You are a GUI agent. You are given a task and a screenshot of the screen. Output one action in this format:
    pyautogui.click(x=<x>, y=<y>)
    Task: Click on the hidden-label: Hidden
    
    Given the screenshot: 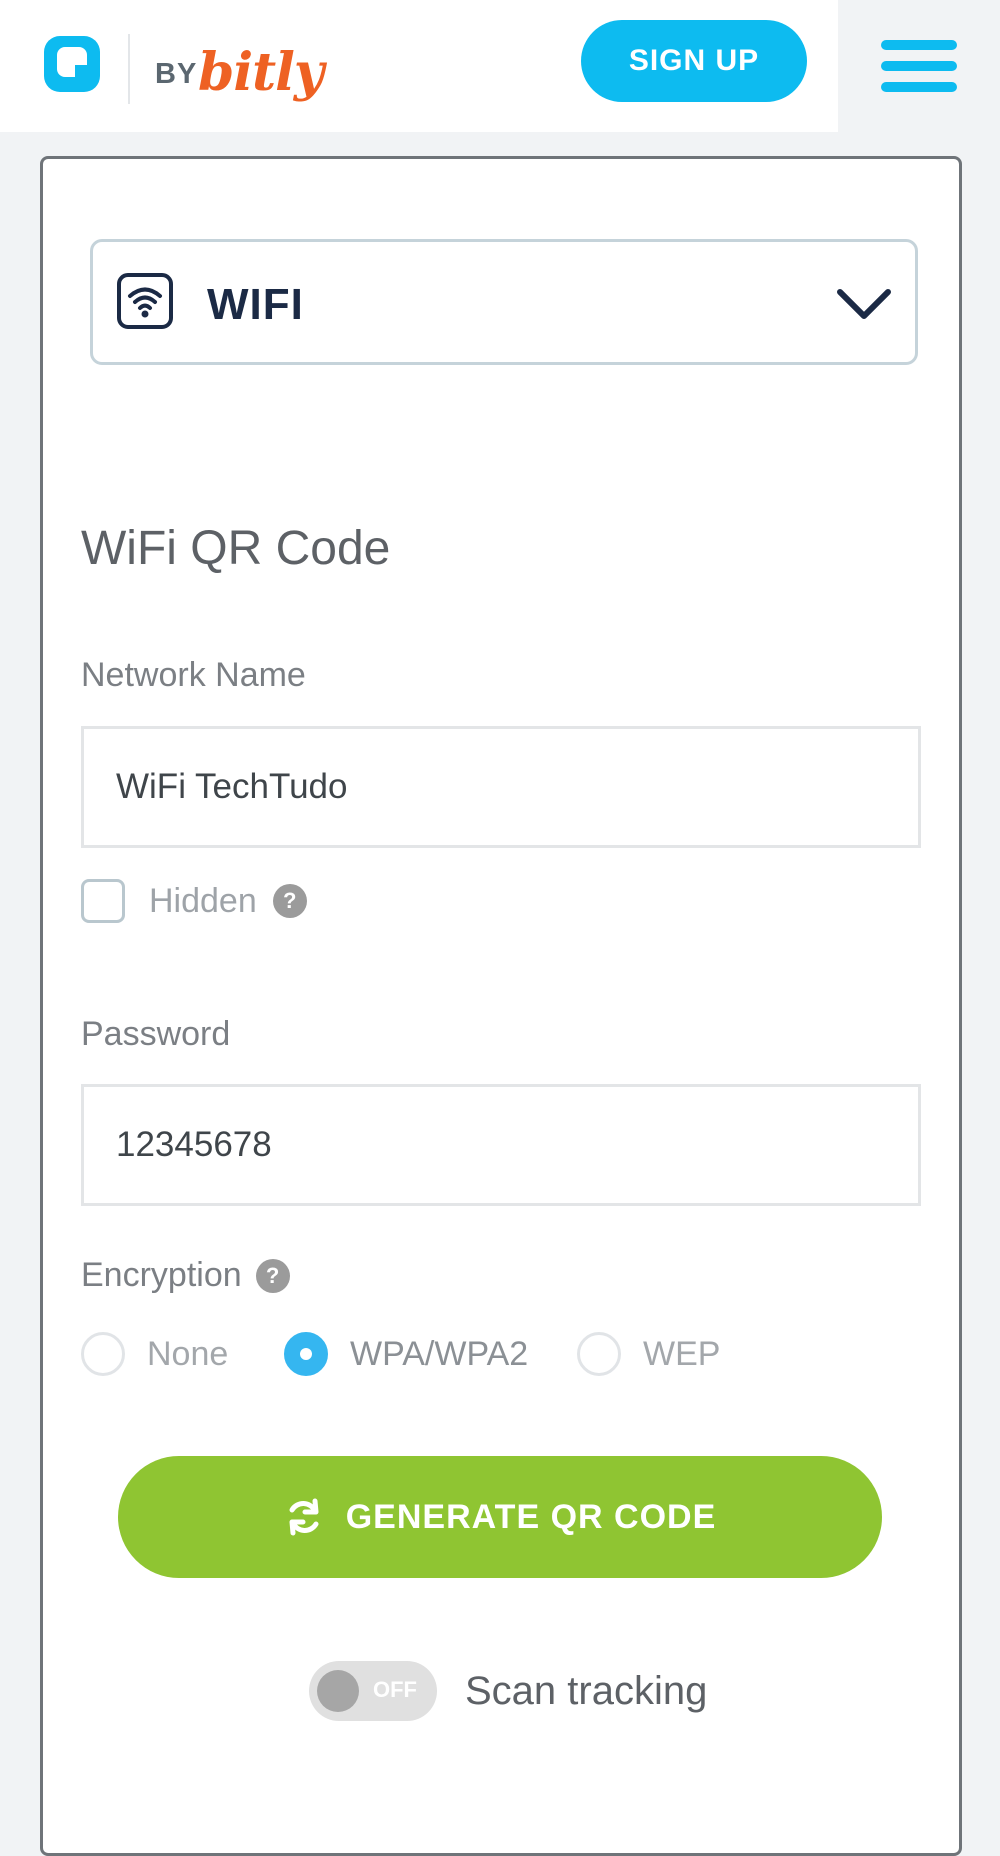 What is the action you would take?
    pyautogui.click(x=203, y=900)
    